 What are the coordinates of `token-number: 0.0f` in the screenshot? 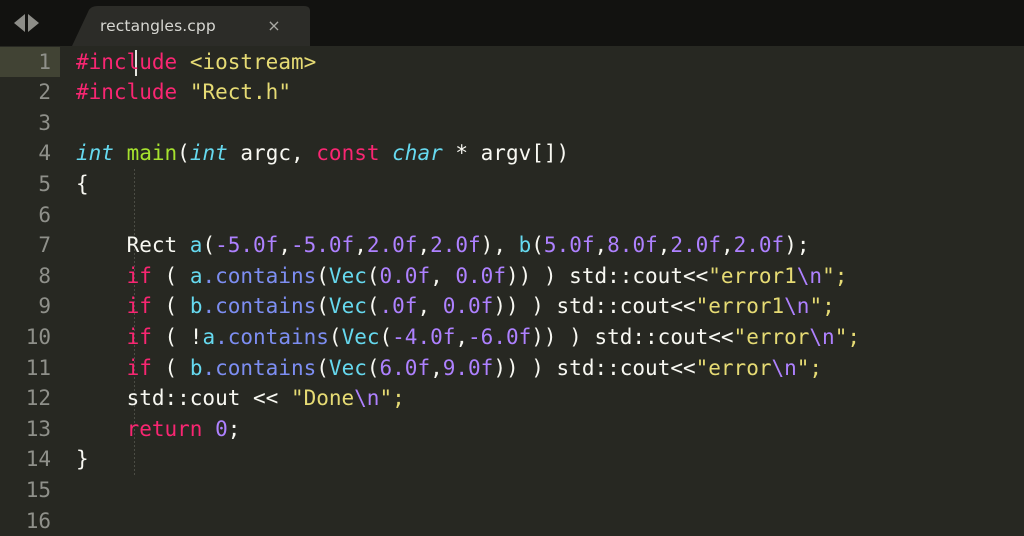 It's located at (405, 275).